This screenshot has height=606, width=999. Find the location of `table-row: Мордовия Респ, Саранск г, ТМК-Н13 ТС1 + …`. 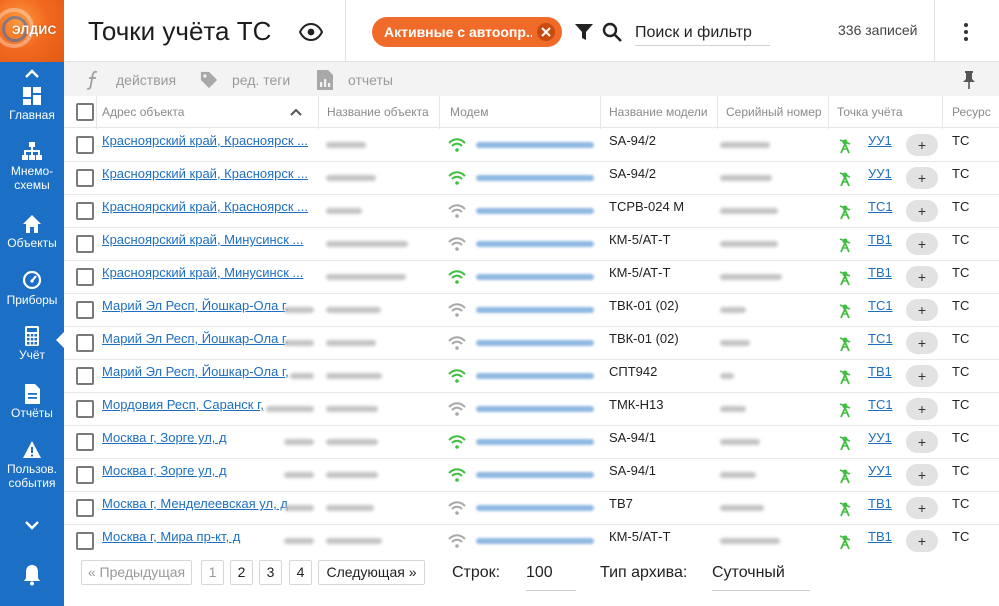

table-row: Мордовия Респ, Саранск г, ТМК-Н13 ТС1 + … is located at coordinates (531, 409).